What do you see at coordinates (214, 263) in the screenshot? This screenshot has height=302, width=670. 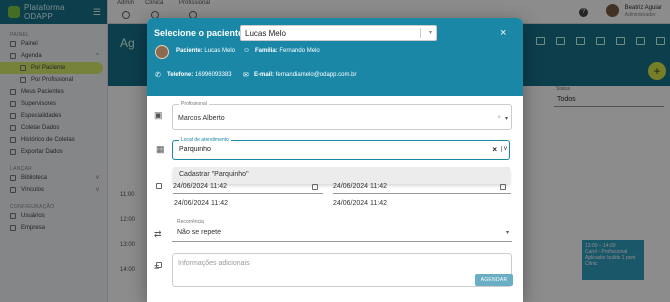 I see `notes-placeholder: Informações adicionais` at bounding box center [214, 263].